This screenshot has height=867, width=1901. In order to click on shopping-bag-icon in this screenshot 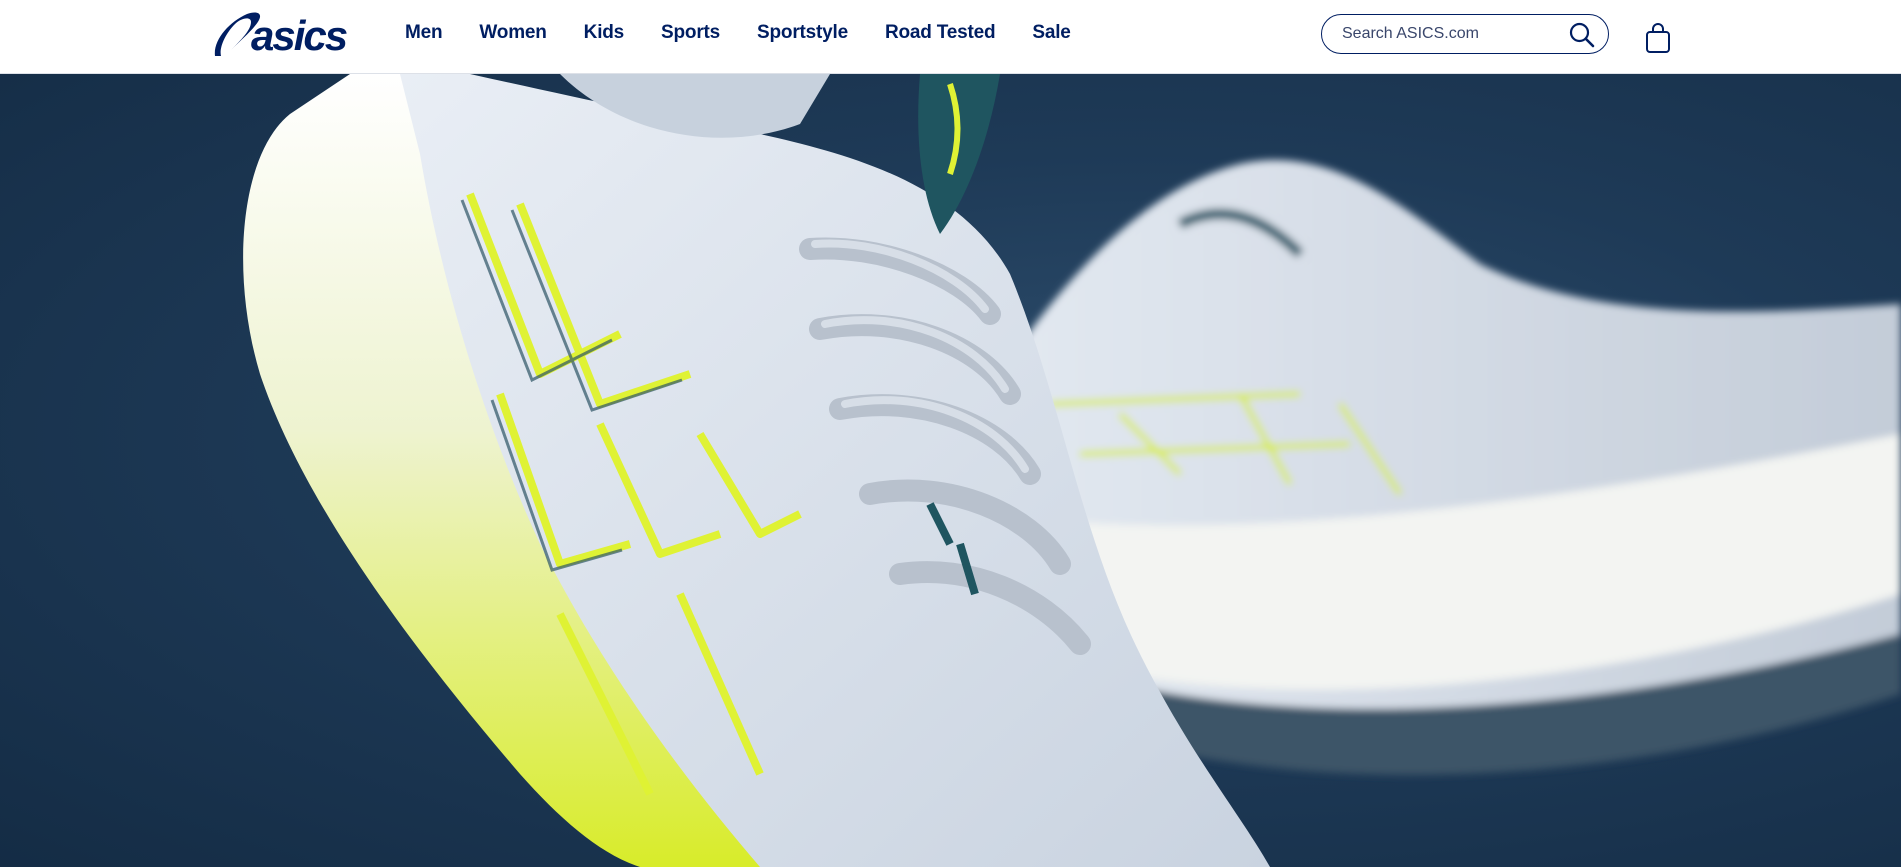, I will do `click(1658, 38)`.